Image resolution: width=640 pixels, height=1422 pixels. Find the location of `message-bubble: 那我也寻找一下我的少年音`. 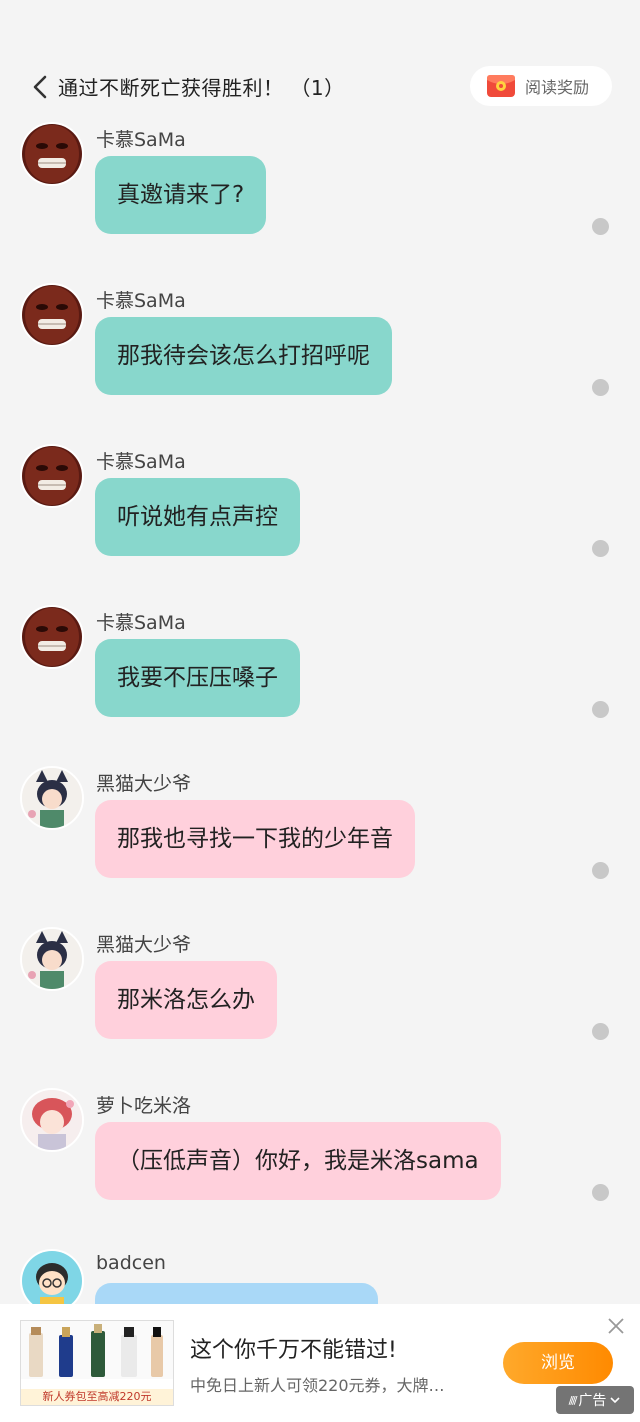

message-bubble: 那我也寻找一下我的少年音 is located at coordinates (255, 839).